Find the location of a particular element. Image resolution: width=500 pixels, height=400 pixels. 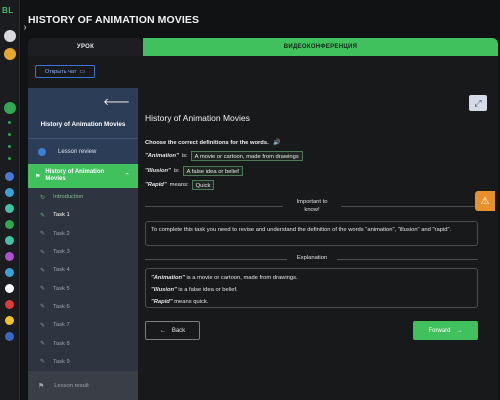

sidebar-item-label: Task 3 is located at coordinates (61, 252).